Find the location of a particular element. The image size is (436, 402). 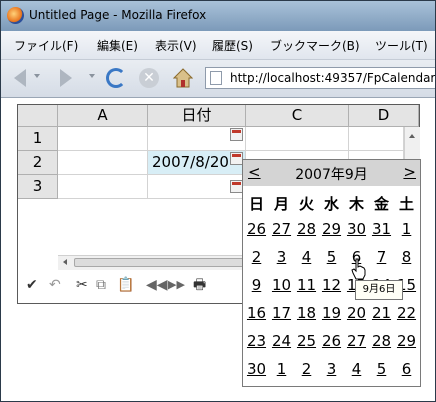

reload-icon is located at coordinates (116, 78).